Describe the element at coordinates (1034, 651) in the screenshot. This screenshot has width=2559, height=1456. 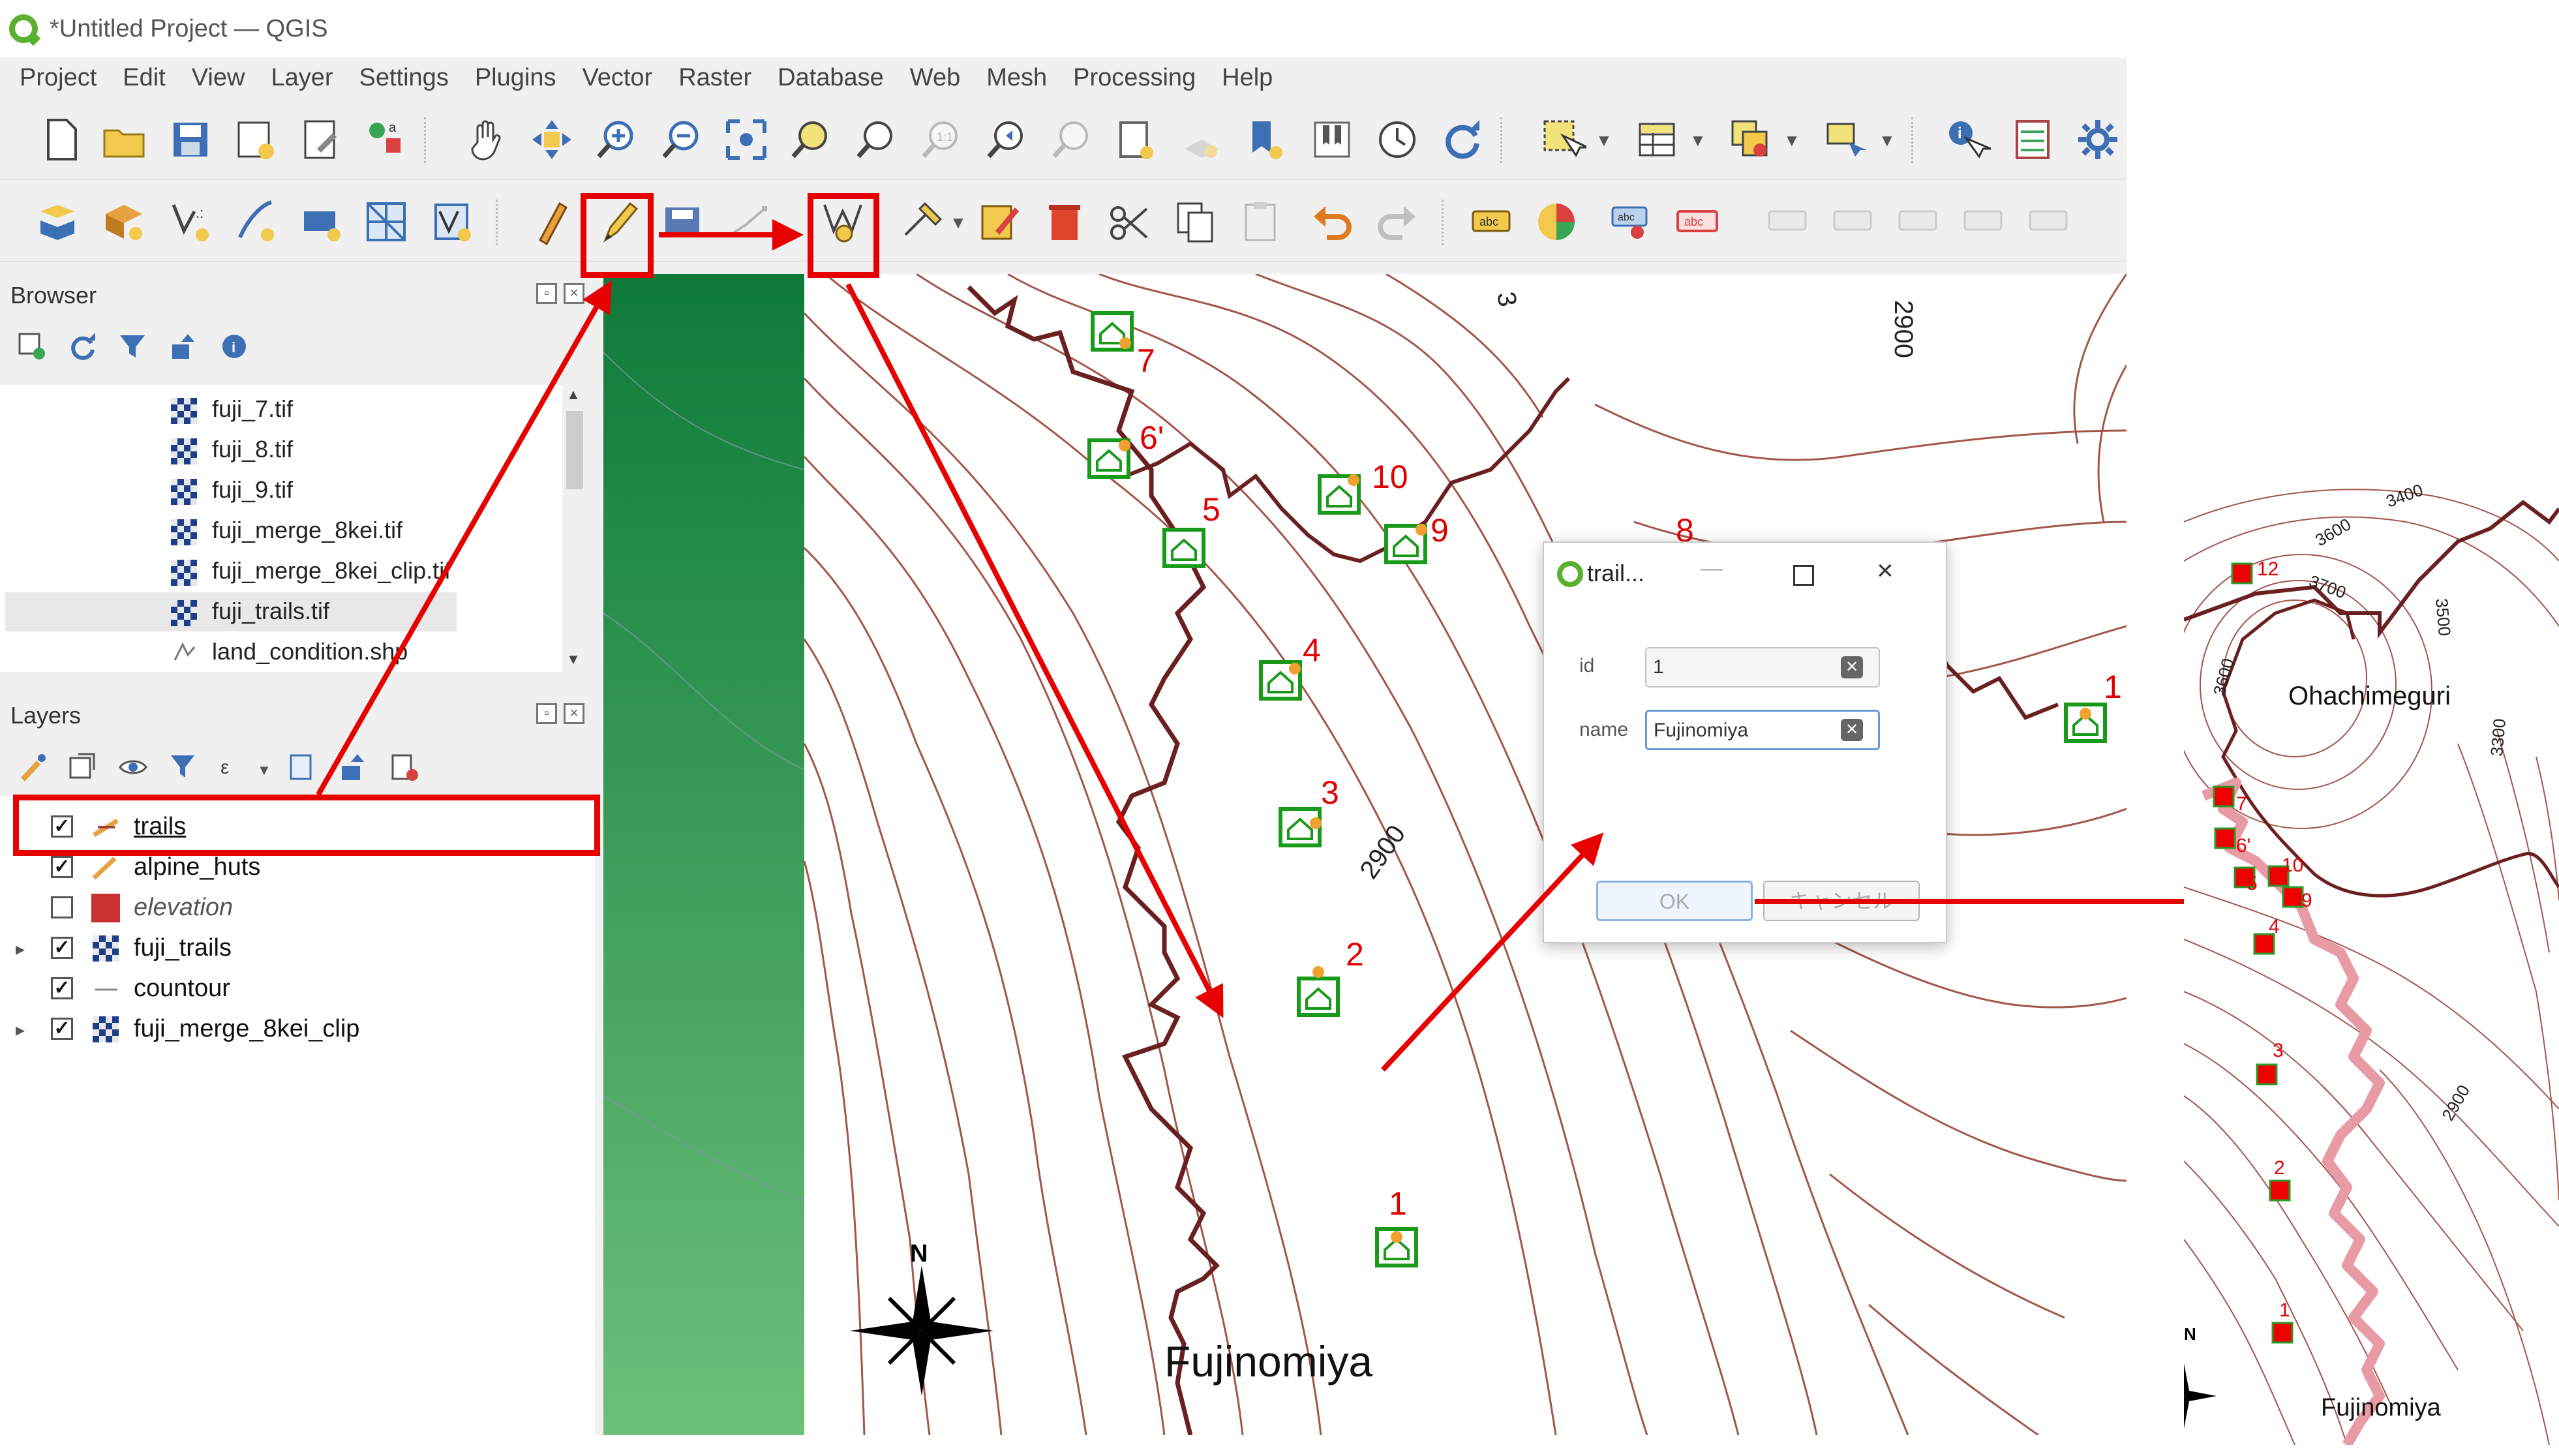
I see `arrow-add-to-map` at that location.